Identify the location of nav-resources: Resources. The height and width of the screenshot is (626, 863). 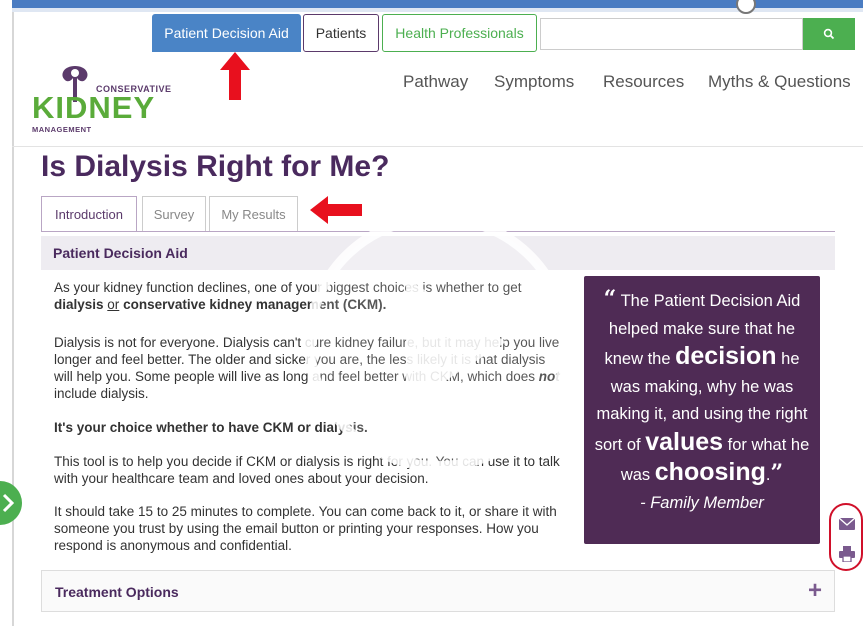
(643, 82).